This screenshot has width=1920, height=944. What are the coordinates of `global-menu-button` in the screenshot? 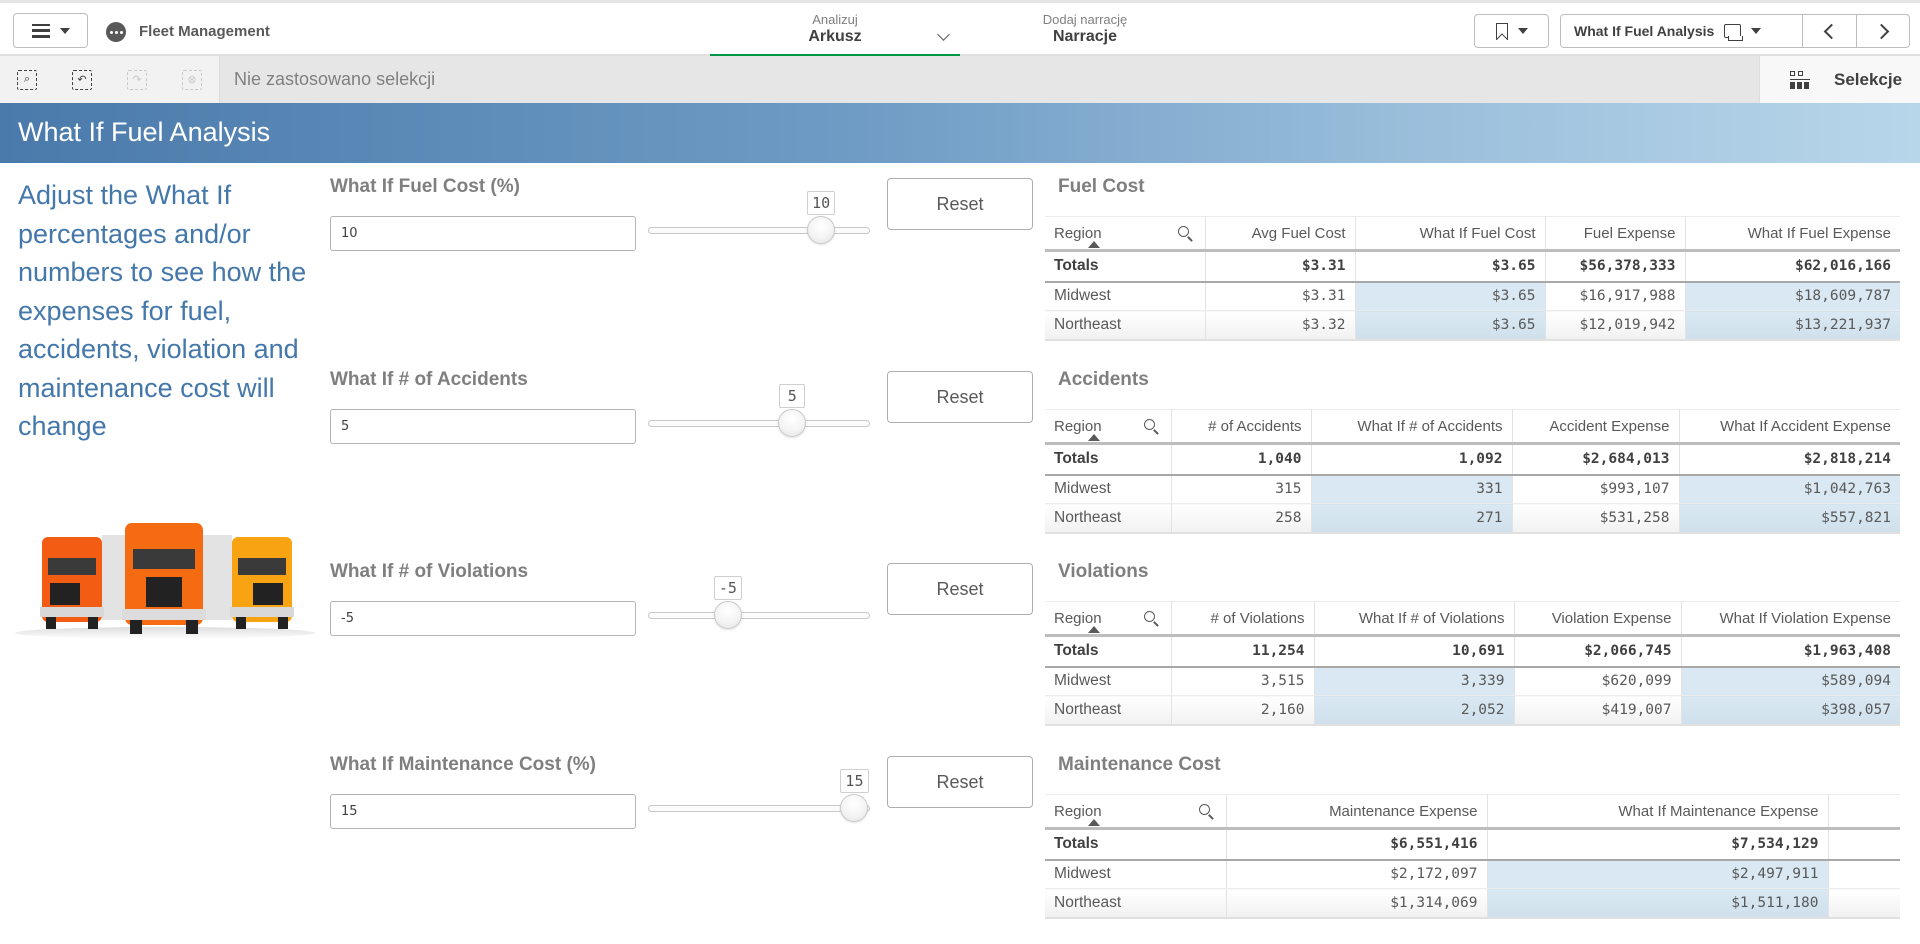 It's located at (50, 30).